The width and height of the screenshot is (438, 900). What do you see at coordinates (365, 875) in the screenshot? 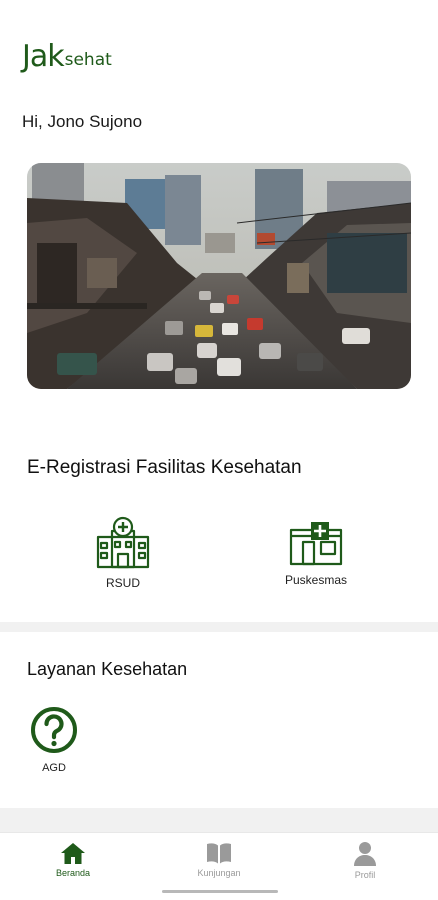
I see `nav-label-profil: Profil` at bounding box center [365, 875].